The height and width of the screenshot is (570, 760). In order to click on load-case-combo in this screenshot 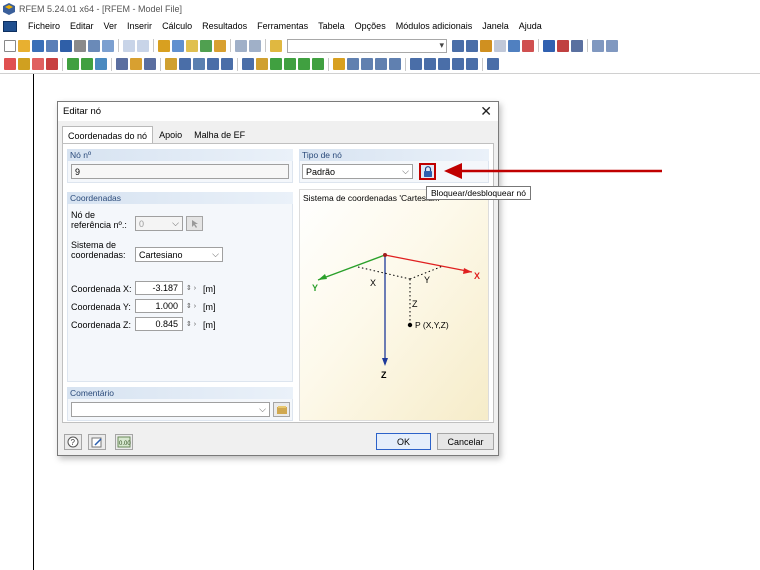, I will do `click(367, 45)`.